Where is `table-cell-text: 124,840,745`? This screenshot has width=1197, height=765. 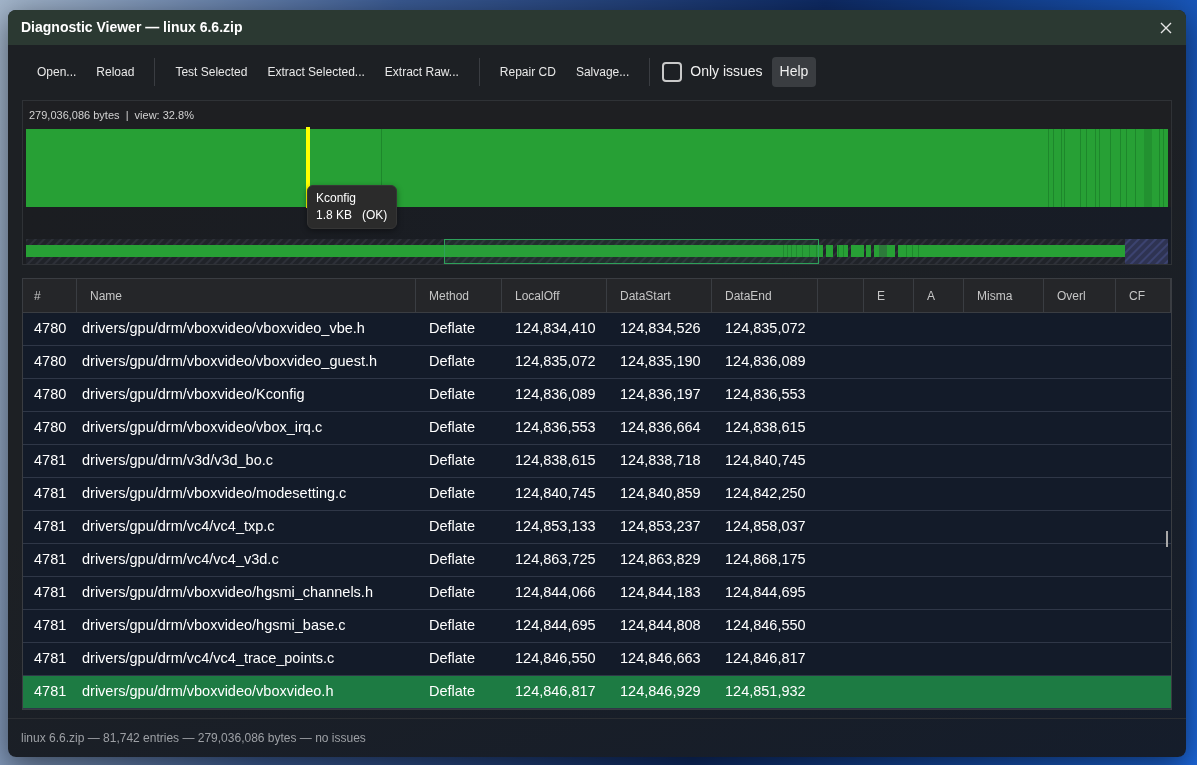
table-cell-text: 124,840,745 is located at coordinates (555, 494).